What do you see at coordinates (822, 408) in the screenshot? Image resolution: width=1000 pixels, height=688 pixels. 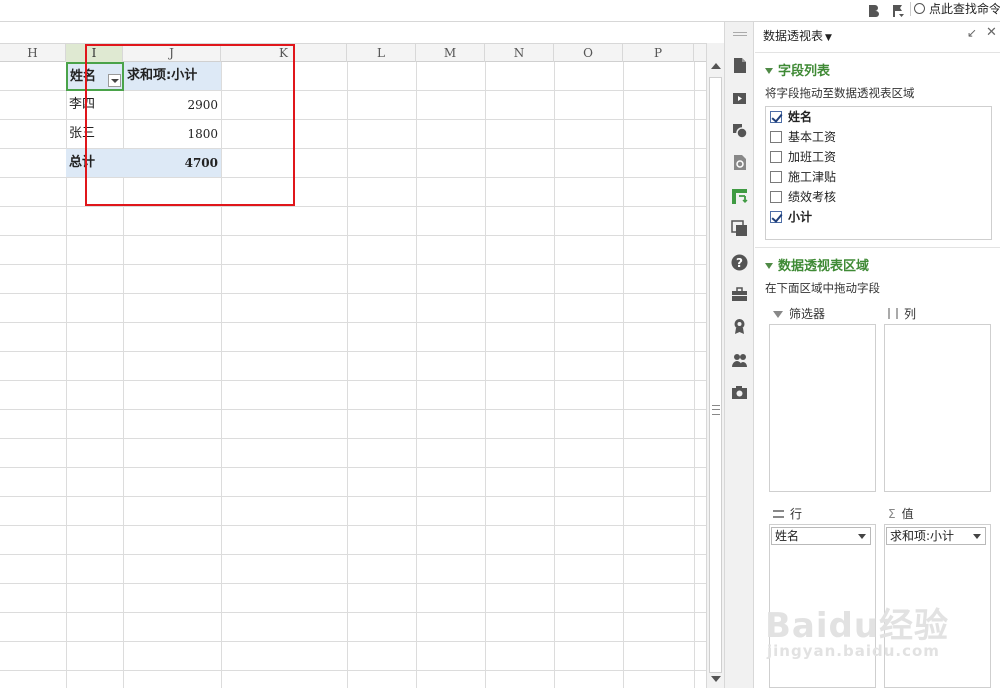 I see `filter-drop-zone` at bounding box center [822, 408].